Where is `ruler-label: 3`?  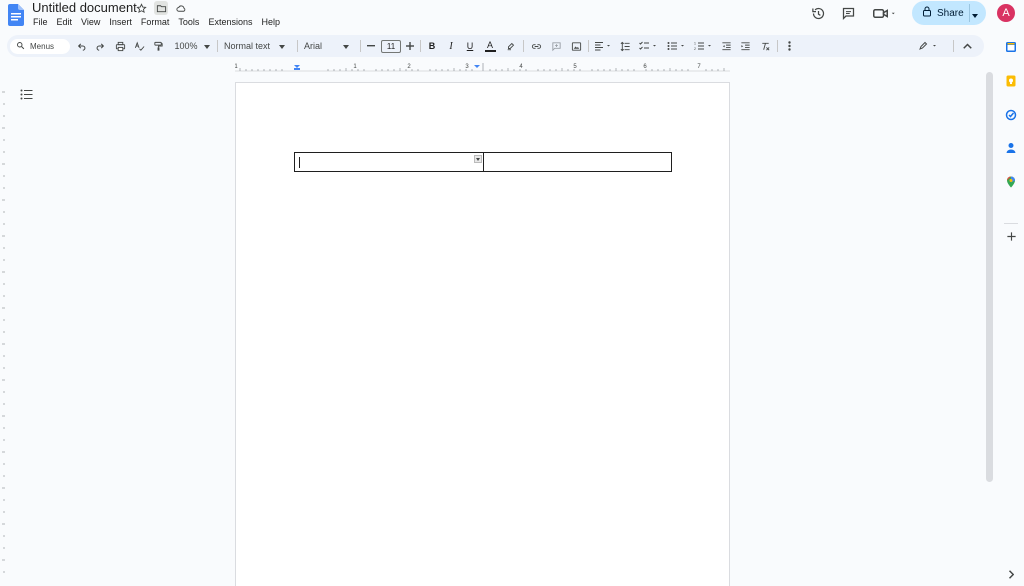
ruler-label: 3 is located at coordinates (467, 67).